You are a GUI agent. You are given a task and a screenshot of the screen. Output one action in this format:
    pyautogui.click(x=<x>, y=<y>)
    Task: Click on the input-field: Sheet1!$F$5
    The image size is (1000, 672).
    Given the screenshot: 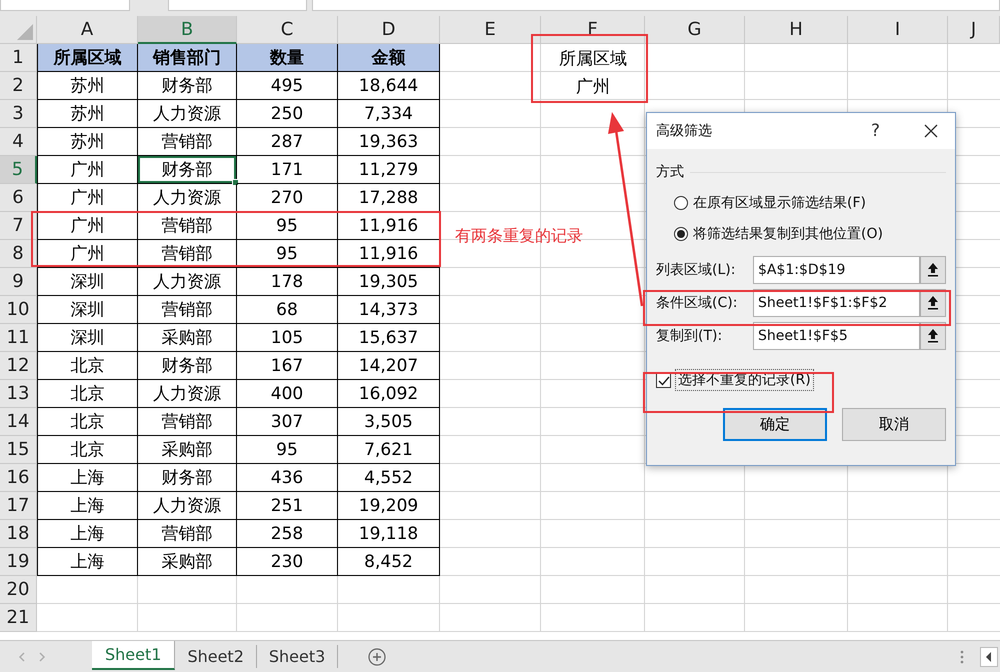 What is the action you would take?
    pyautogui.click(x=836, y=336)
    